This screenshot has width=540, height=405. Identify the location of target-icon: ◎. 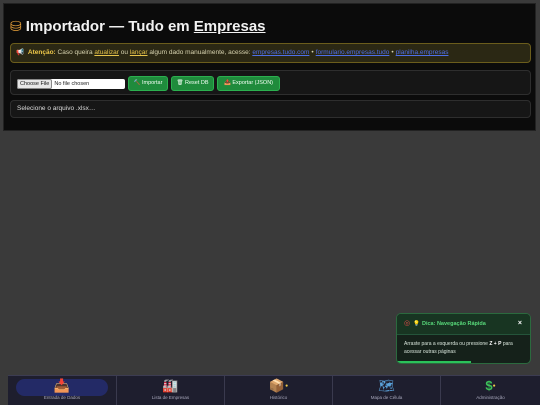
(407, 323).